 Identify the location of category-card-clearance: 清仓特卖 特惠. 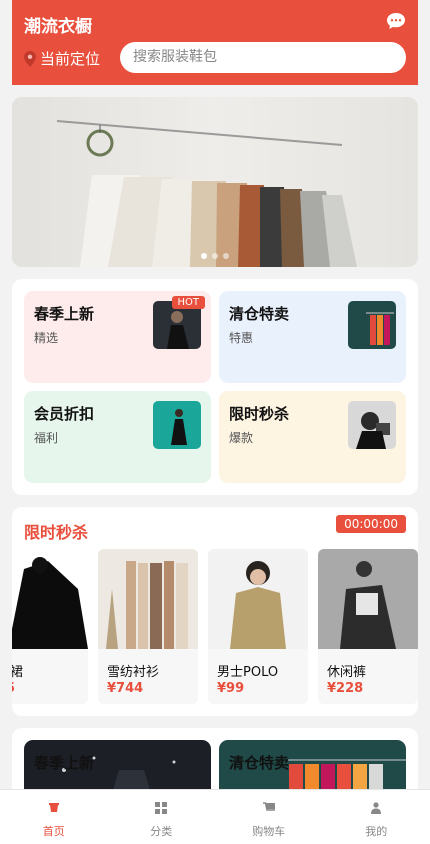
(312, 337).